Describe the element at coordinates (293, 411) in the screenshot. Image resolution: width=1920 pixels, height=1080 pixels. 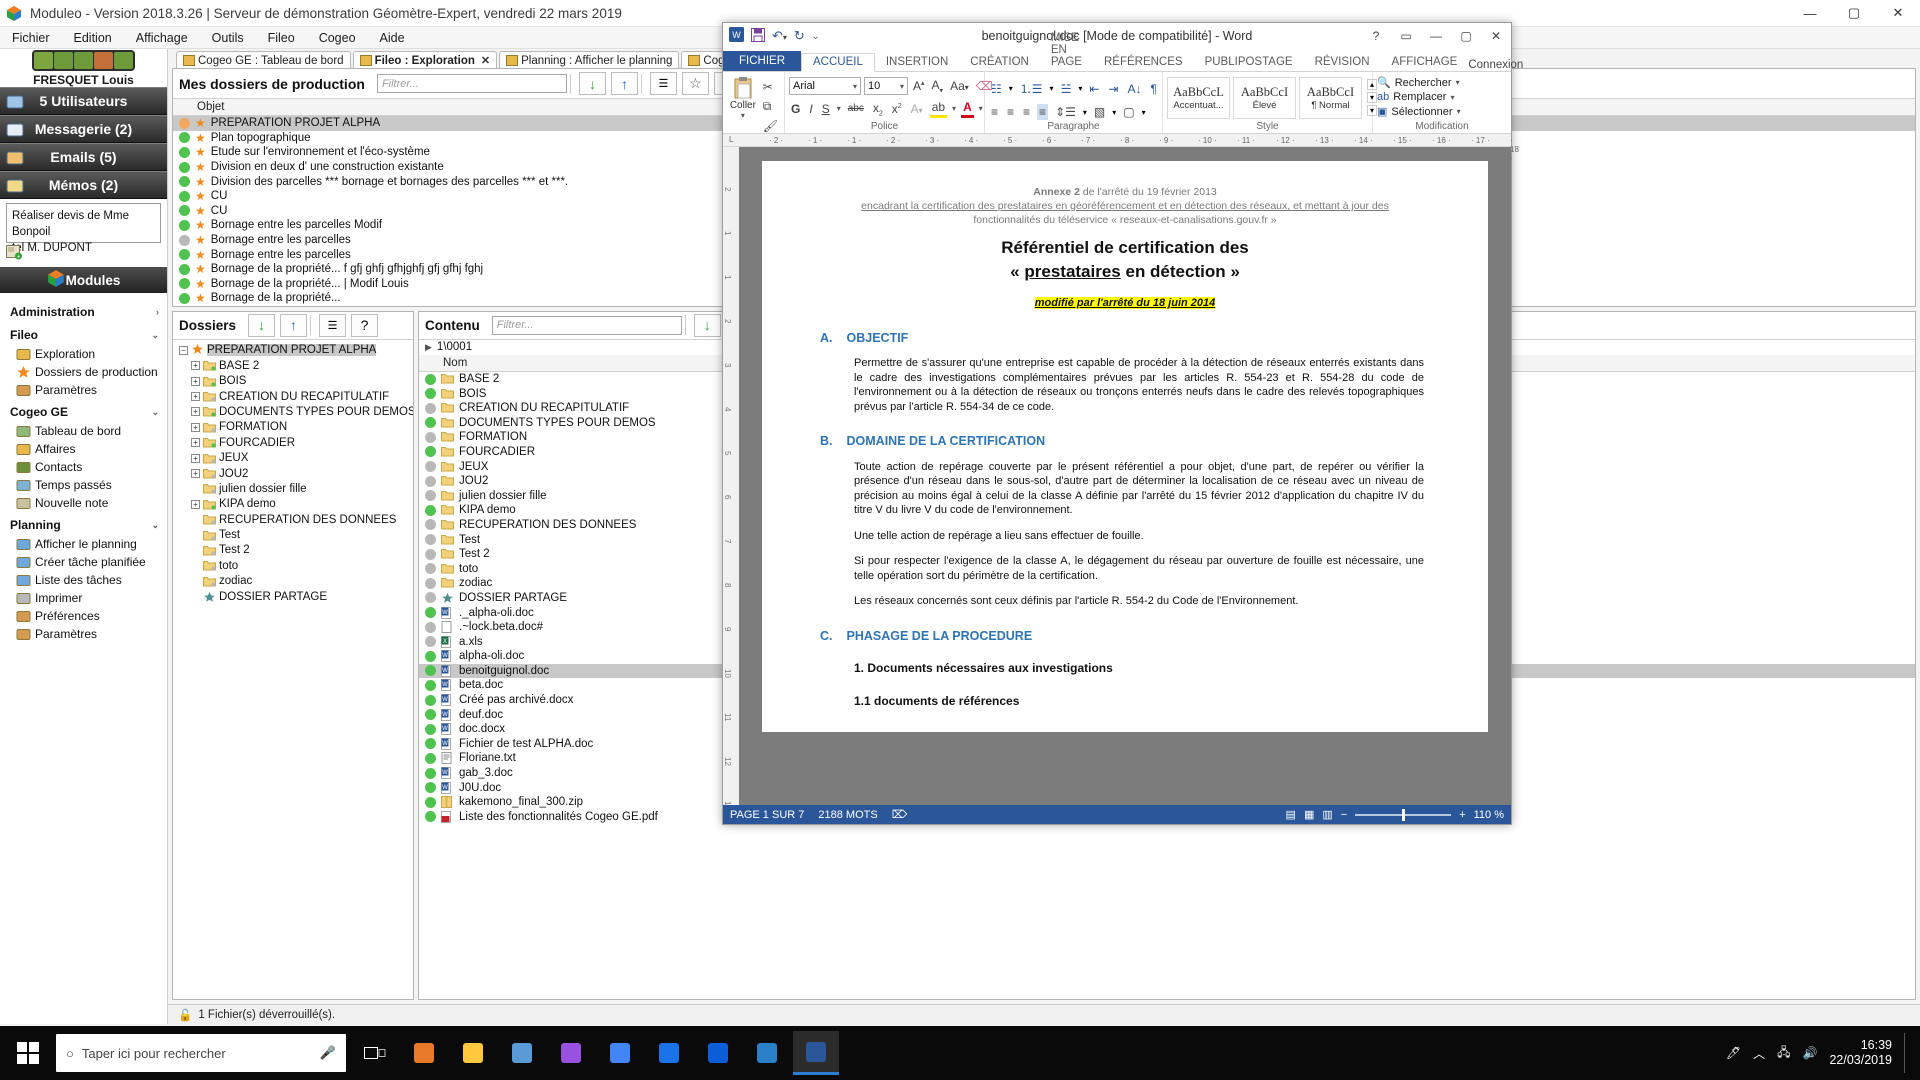
I see `tree-node: + DOCUMENTS TYPES POUR DEMOS` at that location.